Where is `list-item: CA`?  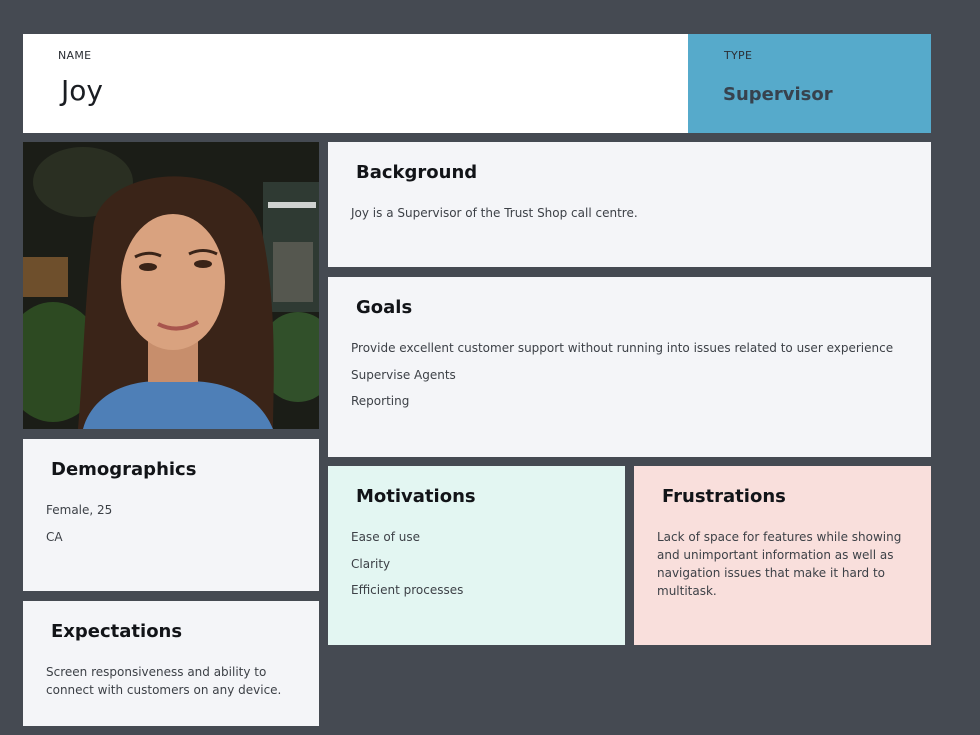
list-item: CA is located at coordinates (54, 536).